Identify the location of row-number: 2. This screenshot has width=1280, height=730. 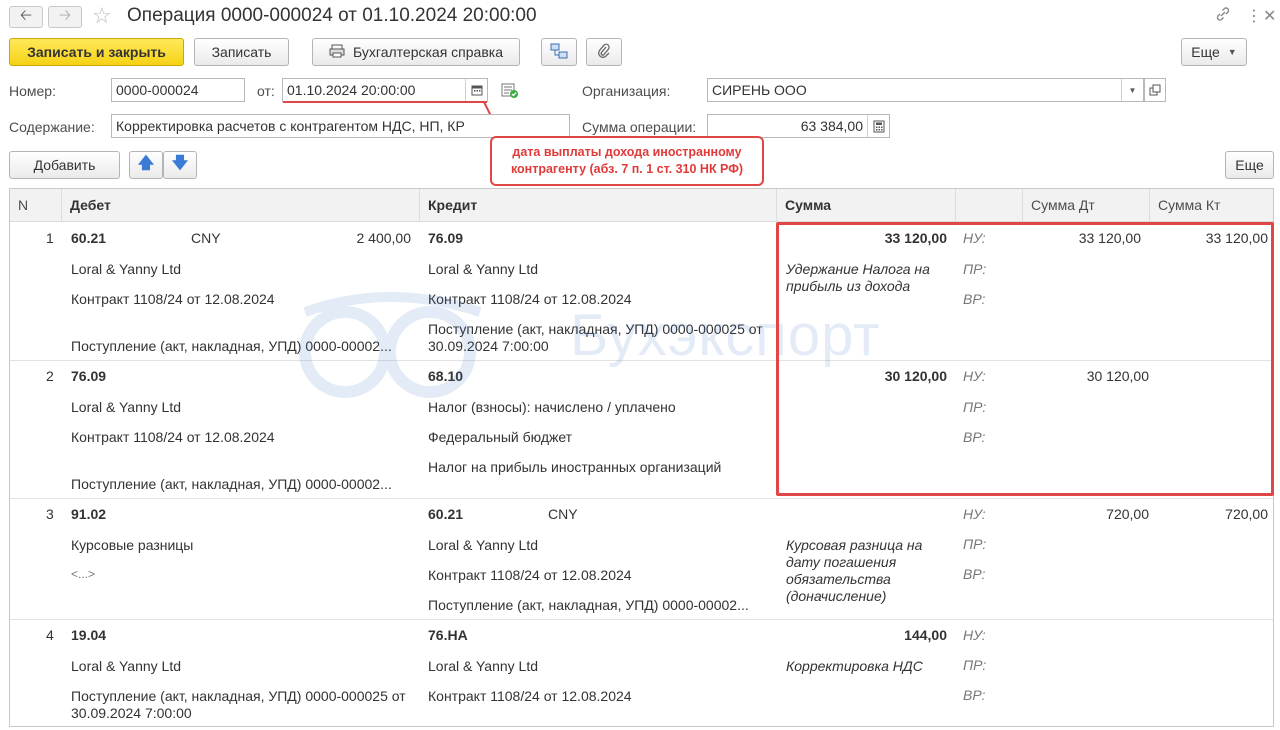
(50, 376).